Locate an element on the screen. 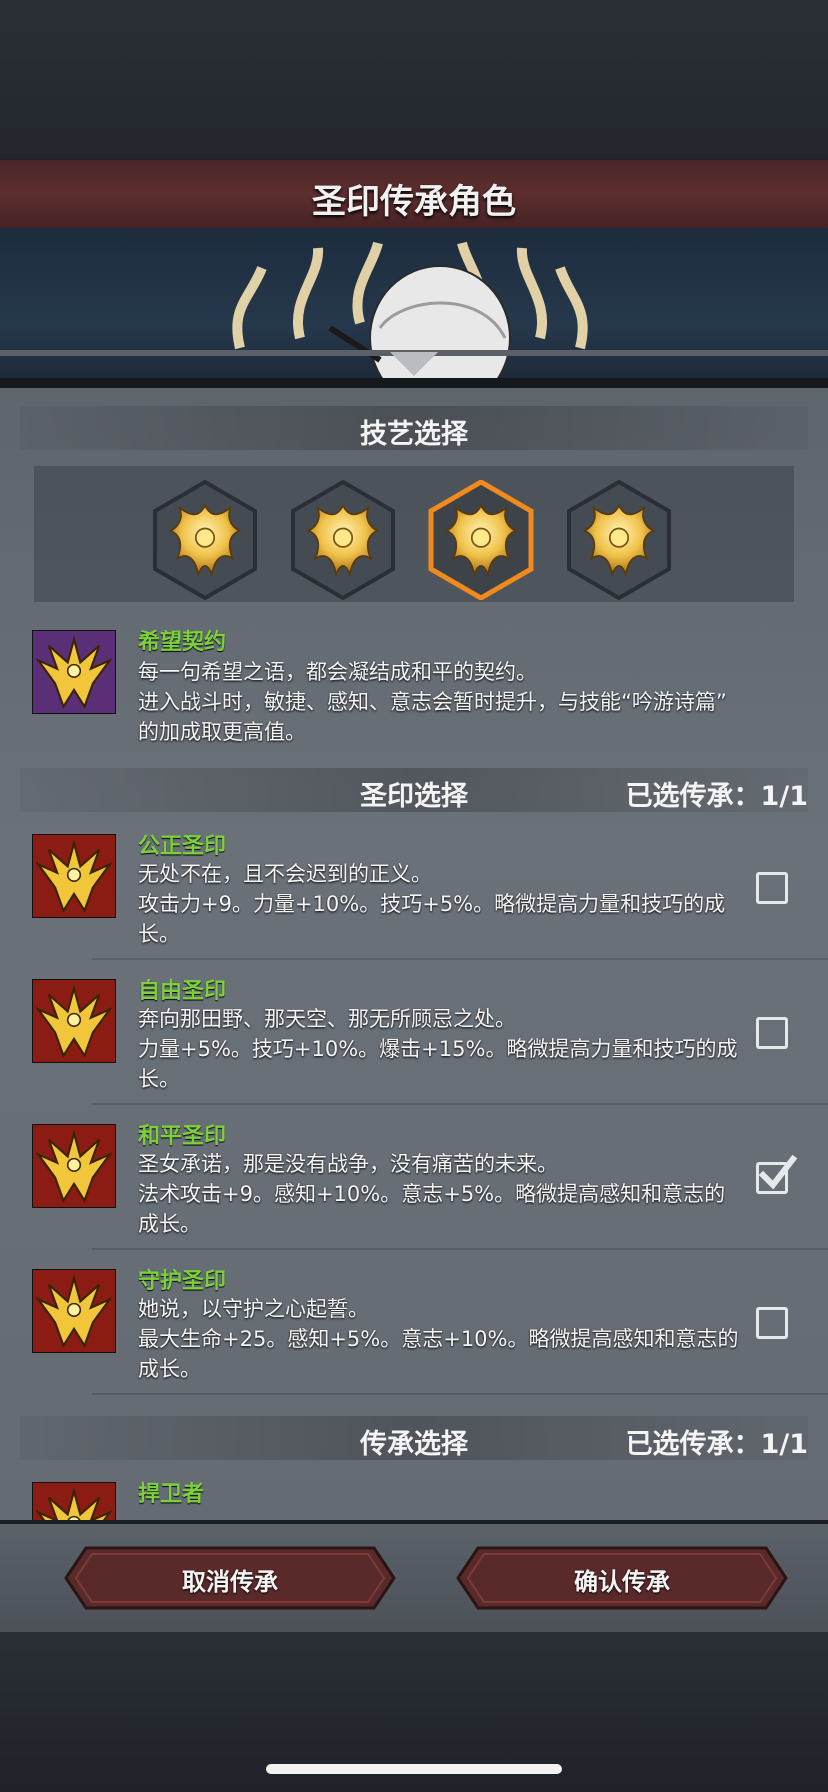 The height and width of the screenshot is (1792, 828). skill-desc-line: 每一句希望之语，都会凝结成和平的契约。 is located at coordinates (337, 672).